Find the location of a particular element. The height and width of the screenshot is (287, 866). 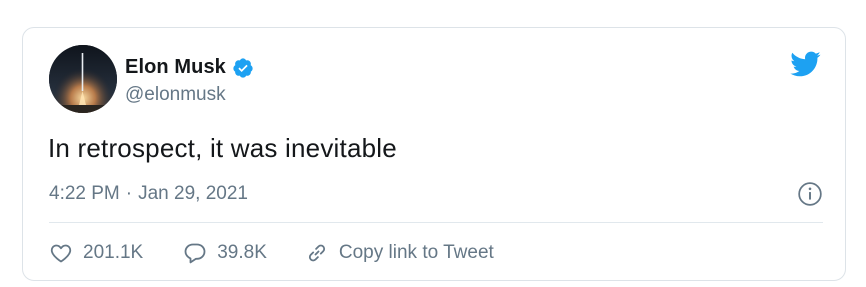

avatar is located at coordinates (83, 79).